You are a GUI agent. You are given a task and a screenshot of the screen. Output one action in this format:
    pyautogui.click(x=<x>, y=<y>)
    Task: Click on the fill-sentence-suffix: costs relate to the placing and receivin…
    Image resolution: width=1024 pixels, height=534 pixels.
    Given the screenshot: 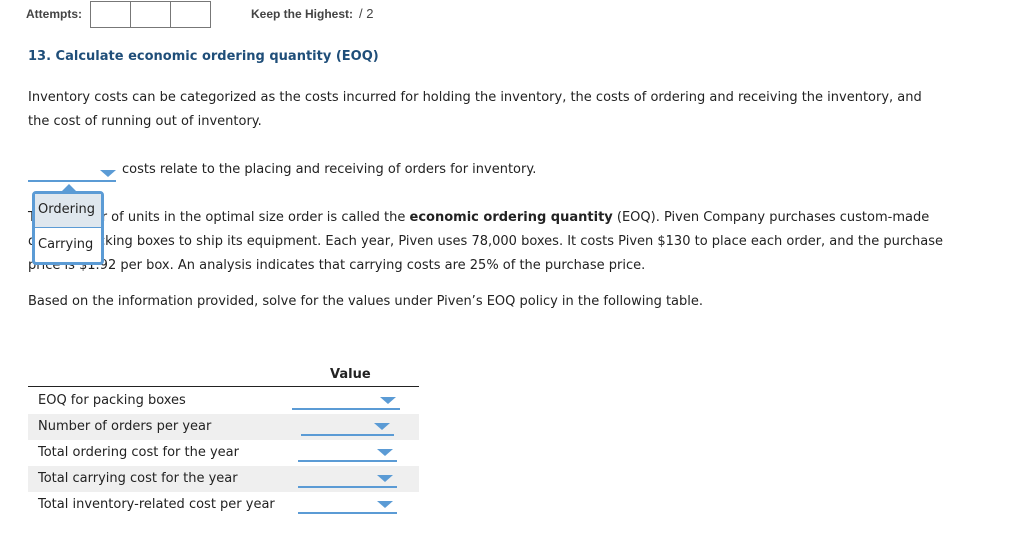 What is the action you would take?
    pyautogui.click(x=329, y=169)
    